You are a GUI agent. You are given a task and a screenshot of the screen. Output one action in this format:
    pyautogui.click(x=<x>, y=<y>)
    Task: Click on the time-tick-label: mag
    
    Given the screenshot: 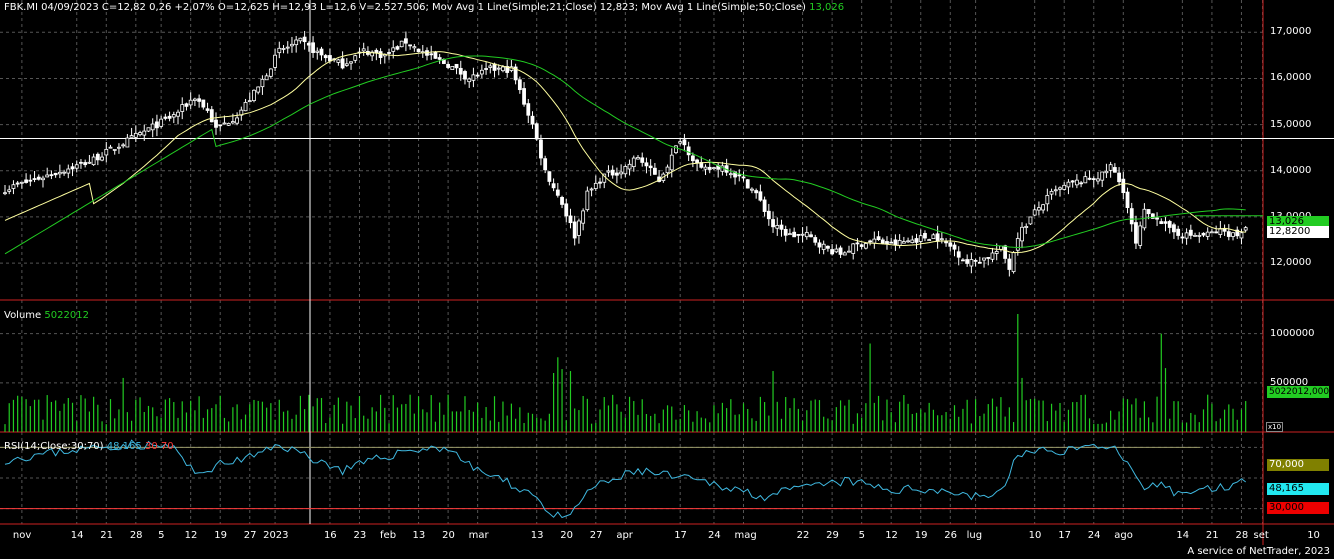 What is the action you would take?
    pyautogui.click(x=745, y=535)
    